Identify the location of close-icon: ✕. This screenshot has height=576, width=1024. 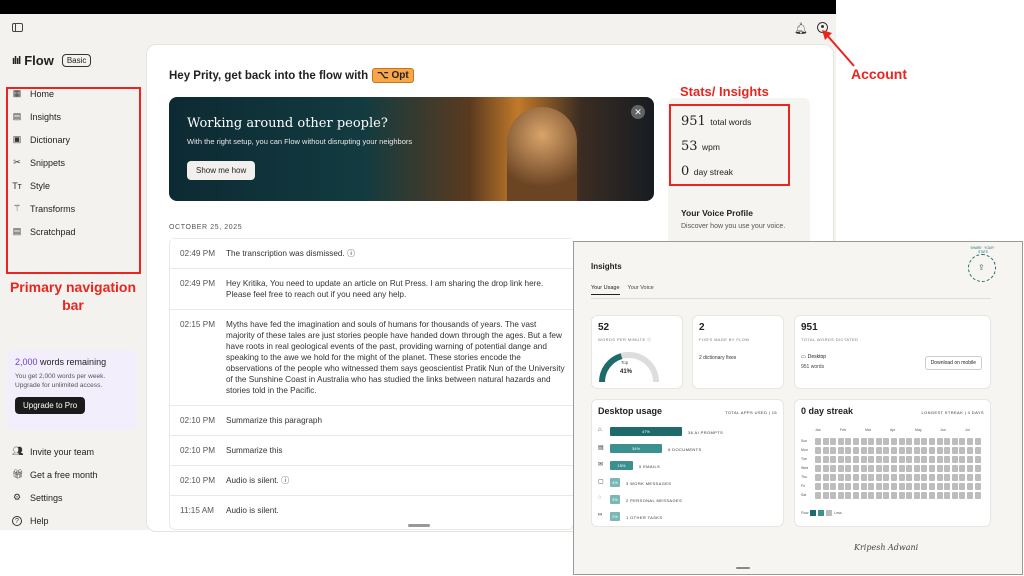
(638, 112).